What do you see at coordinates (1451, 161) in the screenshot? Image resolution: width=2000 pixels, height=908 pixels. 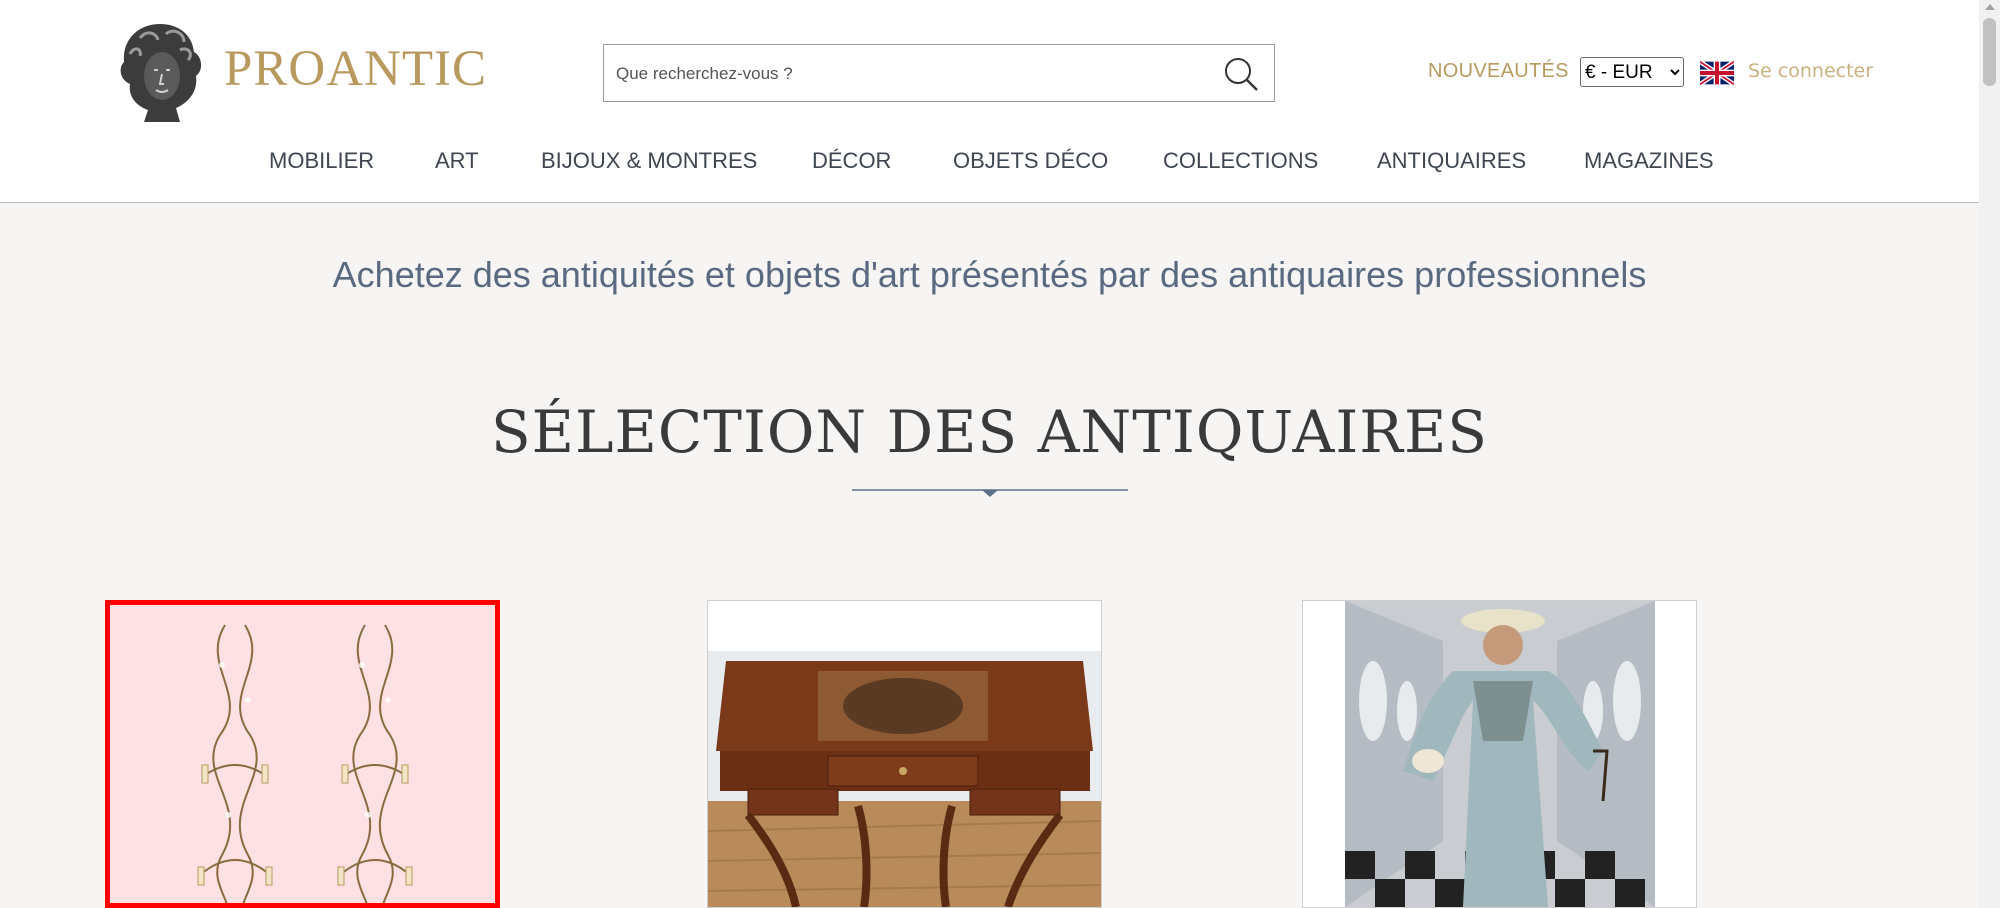 I see `nav-item-antiquaires: ANTIQUAIRES` at bounding box center [1451, 161].